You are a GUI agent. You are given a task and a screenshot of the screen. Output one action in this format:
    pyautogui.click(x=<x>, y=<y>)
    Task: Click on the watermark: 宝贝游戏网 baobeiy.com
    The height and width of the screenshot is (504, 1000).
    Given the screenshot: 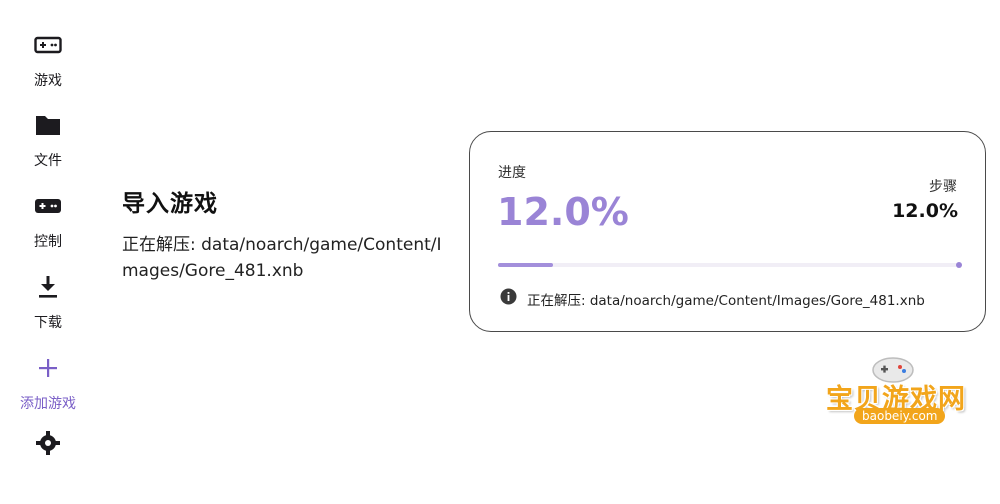 What is the action you would take?
    pyautogui.click(x=910, y=397)
    